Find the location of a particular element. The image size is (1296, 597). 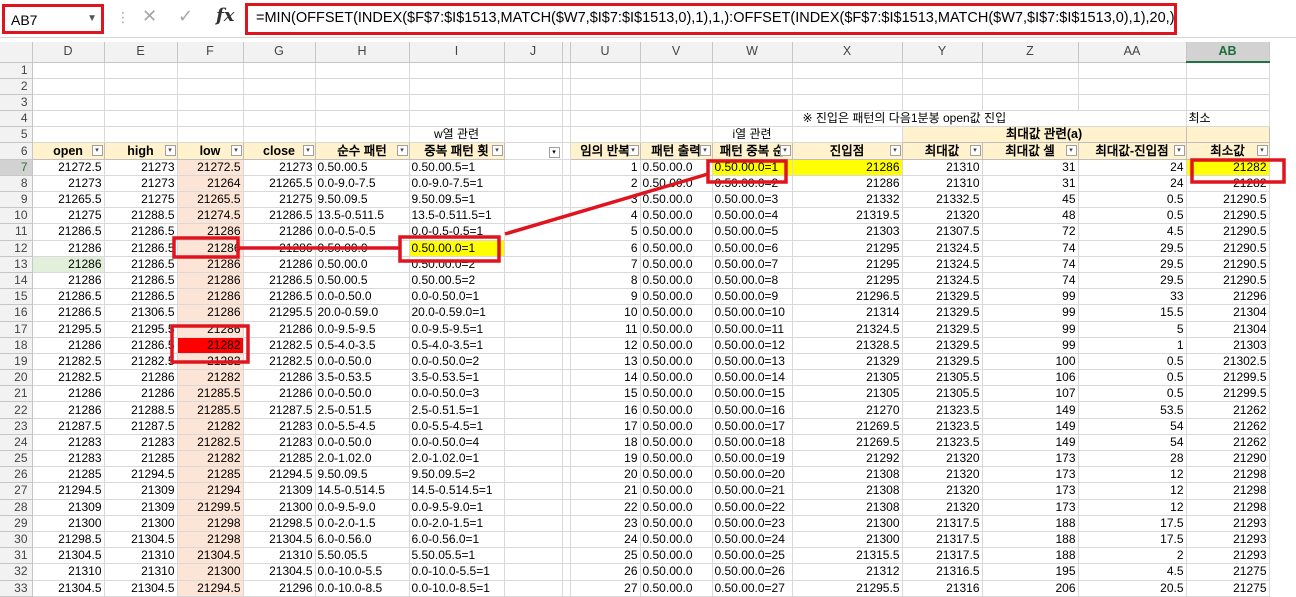

cell: 24 is located at coordinates (1132, 167).